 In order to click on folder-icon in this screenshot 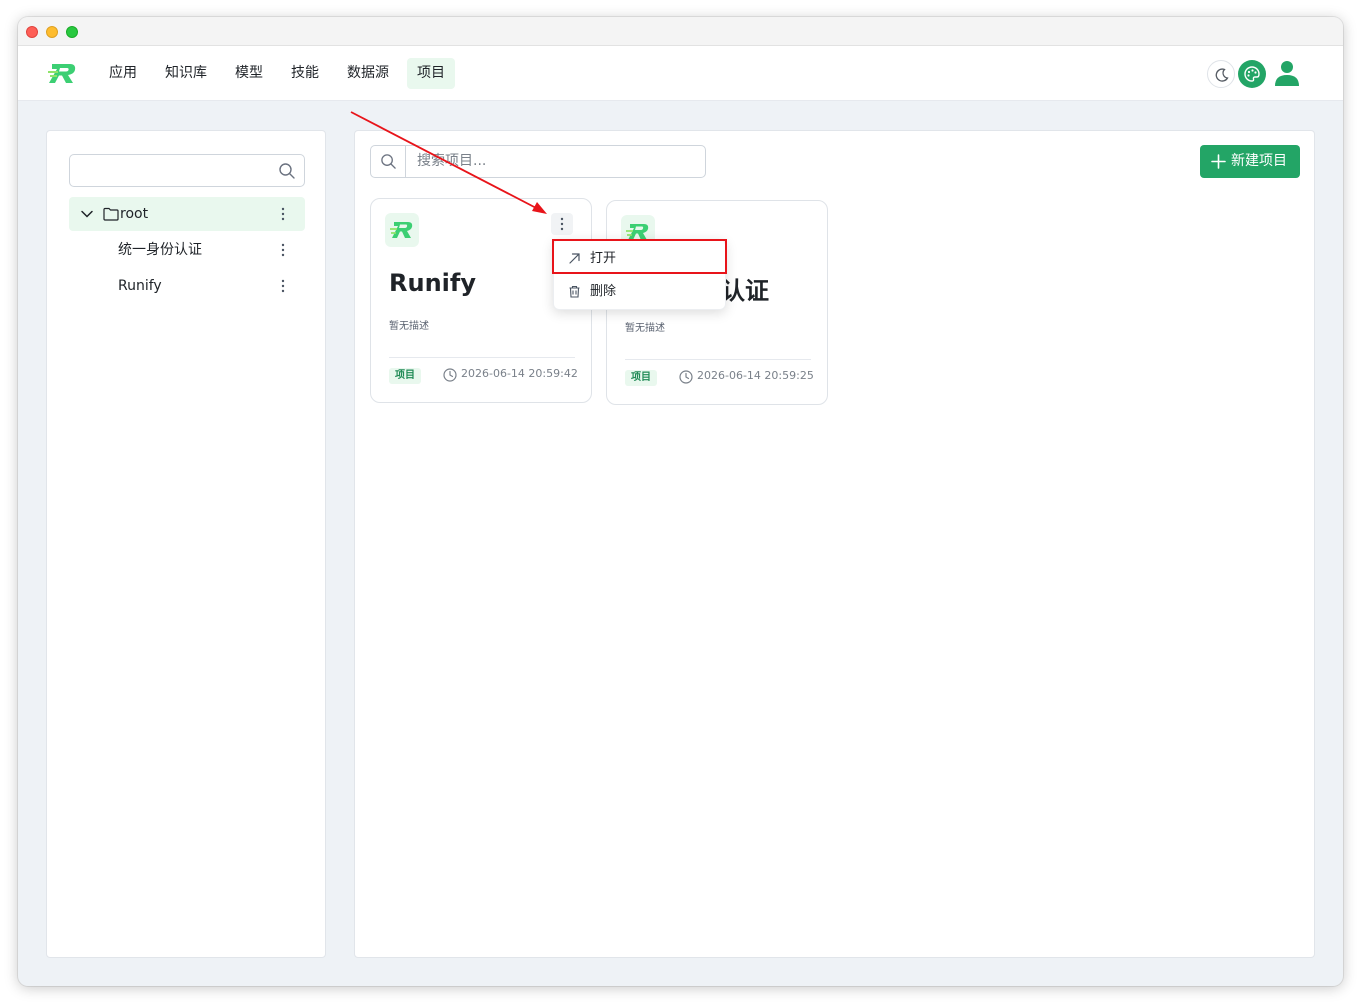, I will do `click(111, 214)`.